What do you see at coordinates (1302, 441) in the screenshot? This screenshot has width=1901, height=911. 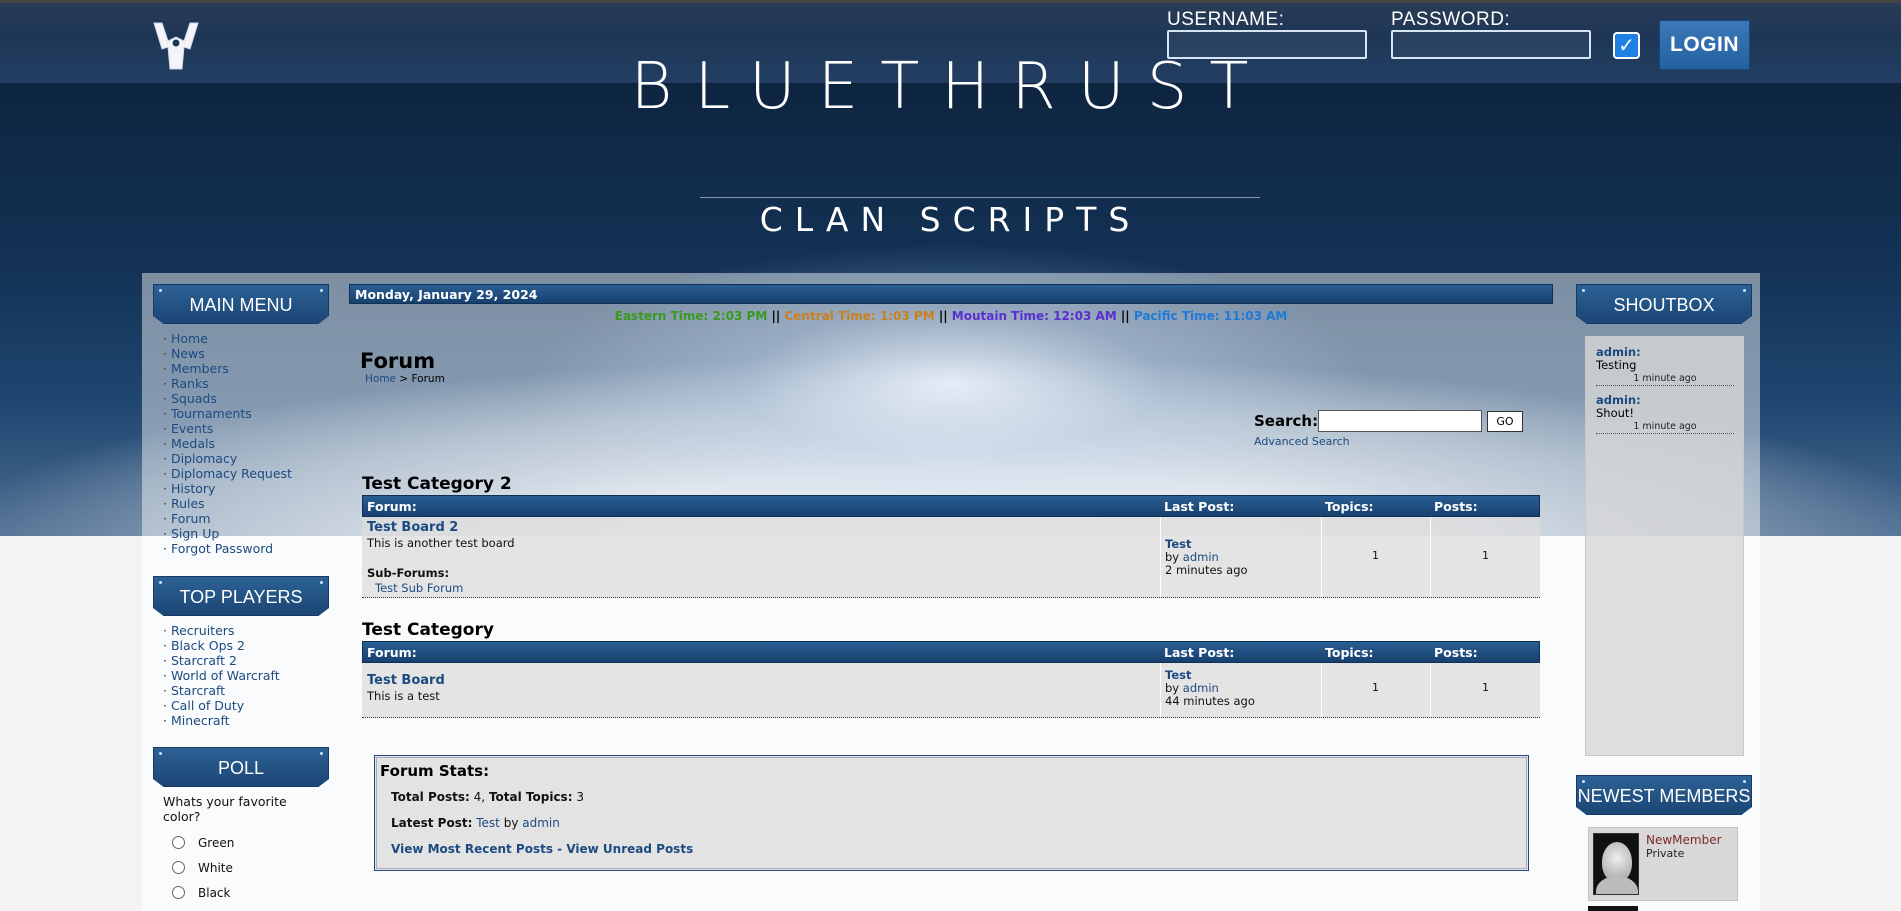 I see `advanced-search-link: Advanced Search` at bounding box center [1302, 441].